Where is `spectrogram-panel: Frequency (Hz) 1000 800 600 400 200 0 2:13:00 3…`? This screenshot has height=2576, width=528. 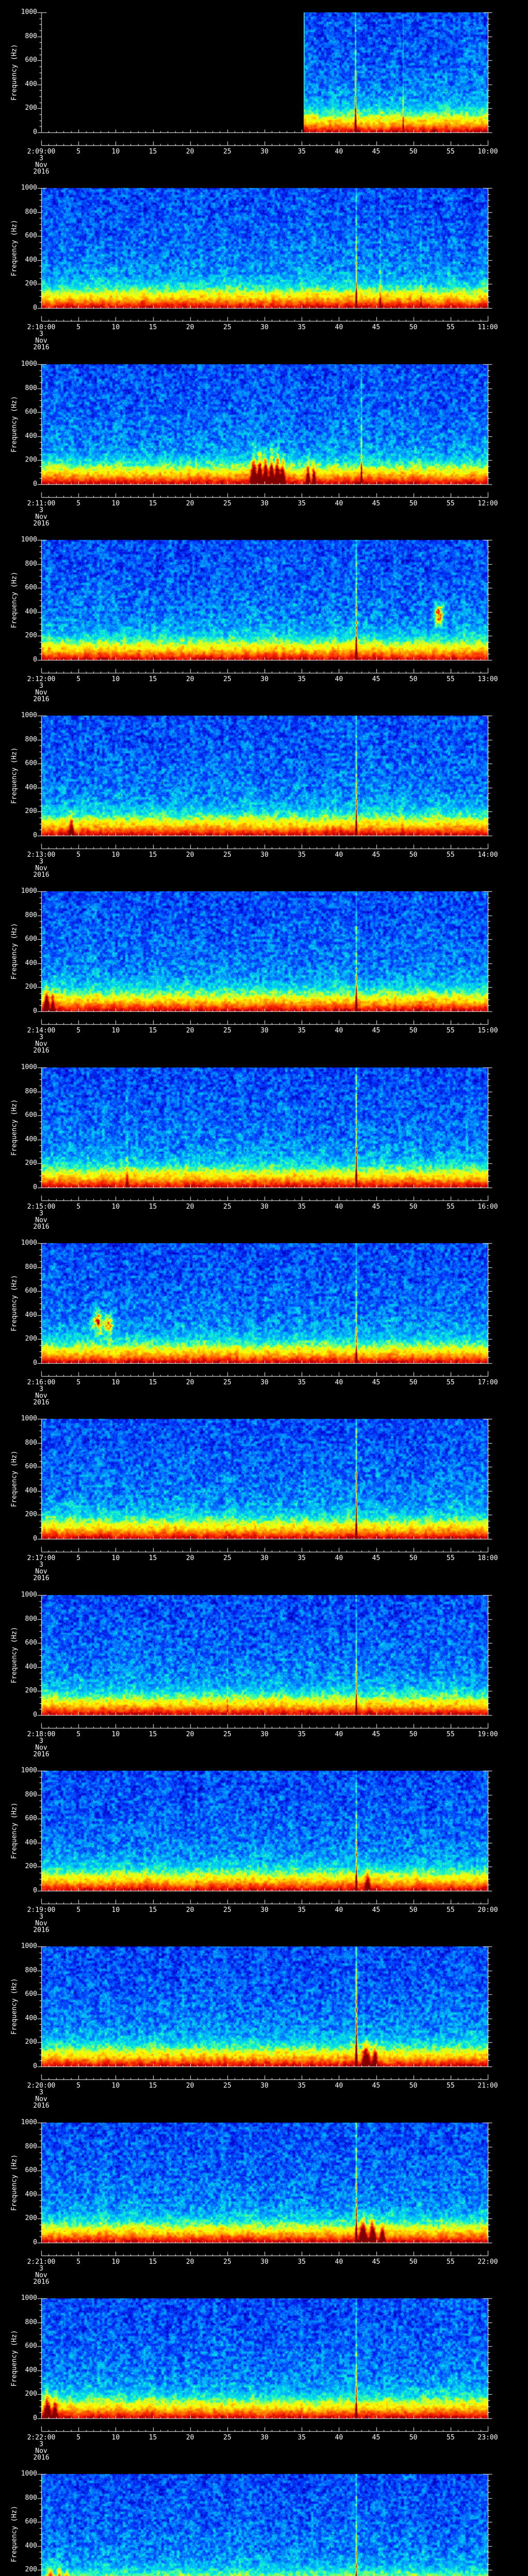 spectrogram-panel: Frequency (Hz) 1000 800 600 400 200 0 2:13:00 3… is located at coordinates (264, 791).